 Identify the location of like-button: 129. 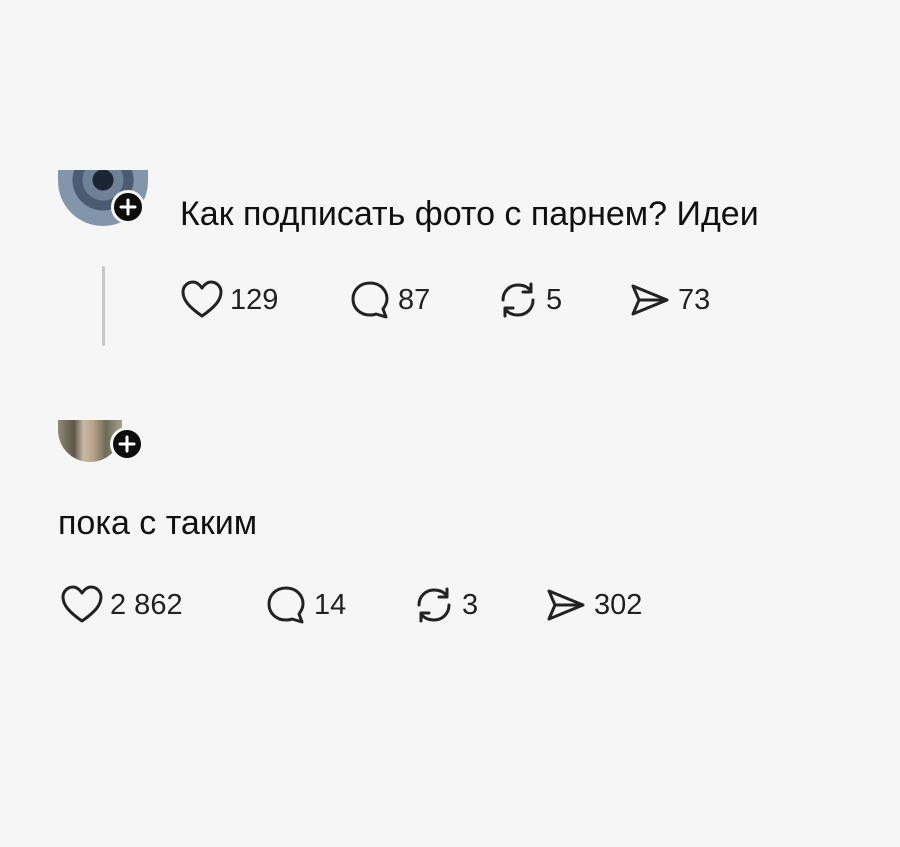
(264, 300).